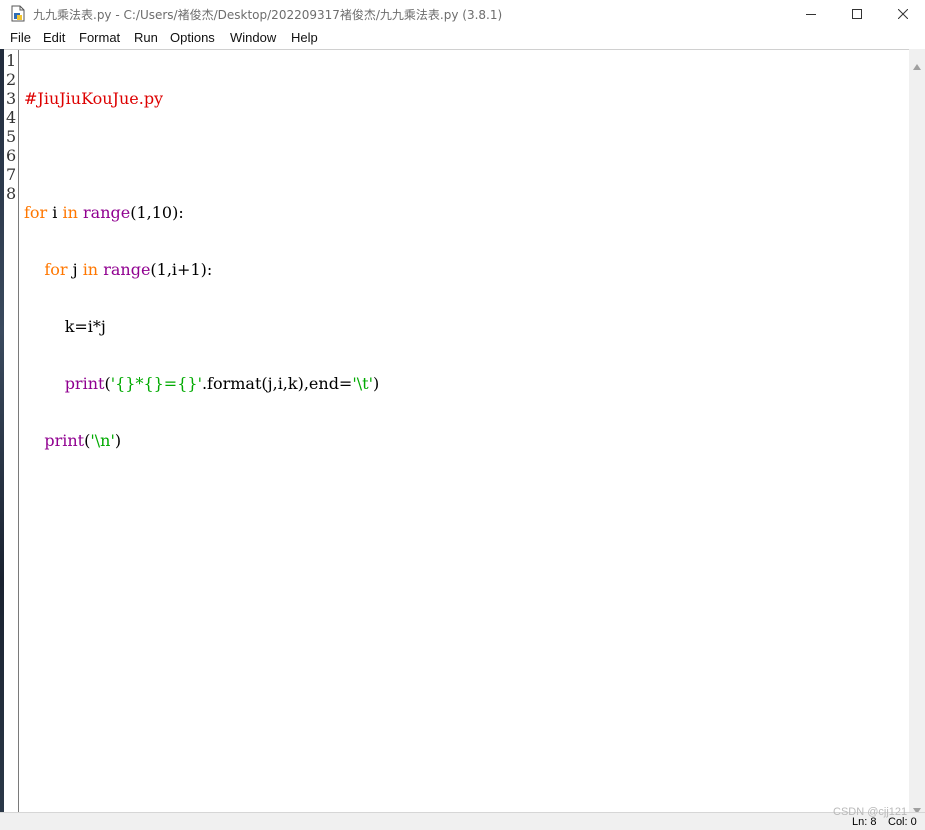 The height and width of the screenshot is (830, 925). I want to click on line-number: 4, so click(11, 117).